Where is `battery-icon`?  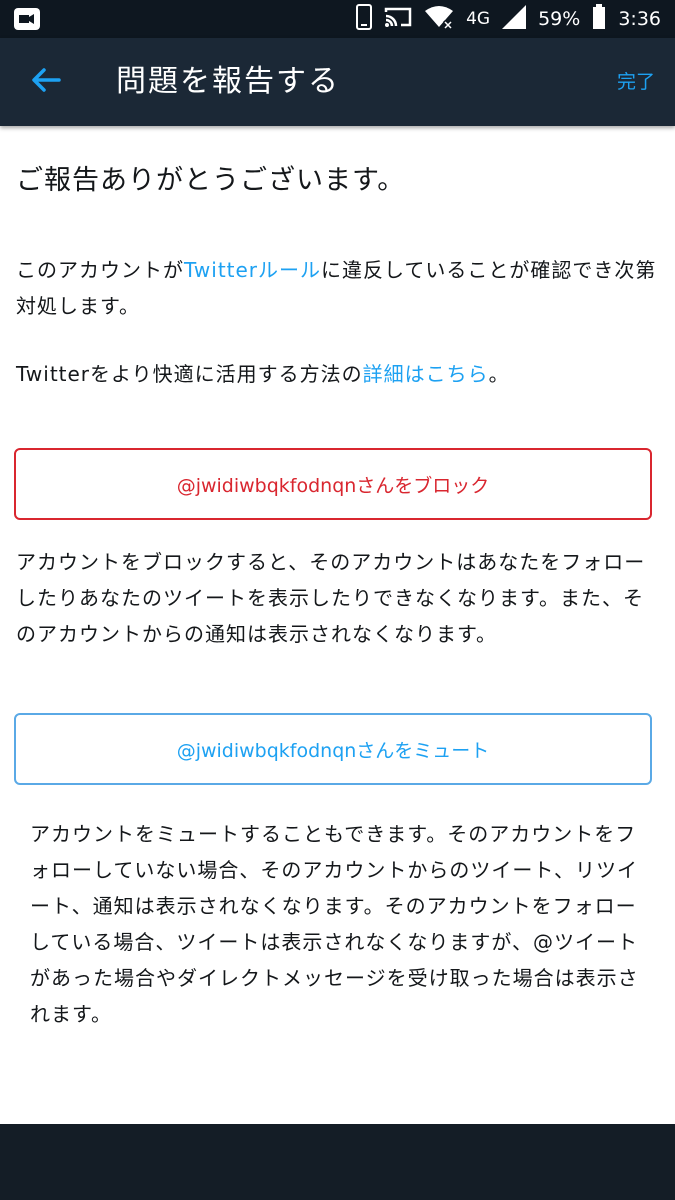 battery-icon is located at coordinates (599, 19).